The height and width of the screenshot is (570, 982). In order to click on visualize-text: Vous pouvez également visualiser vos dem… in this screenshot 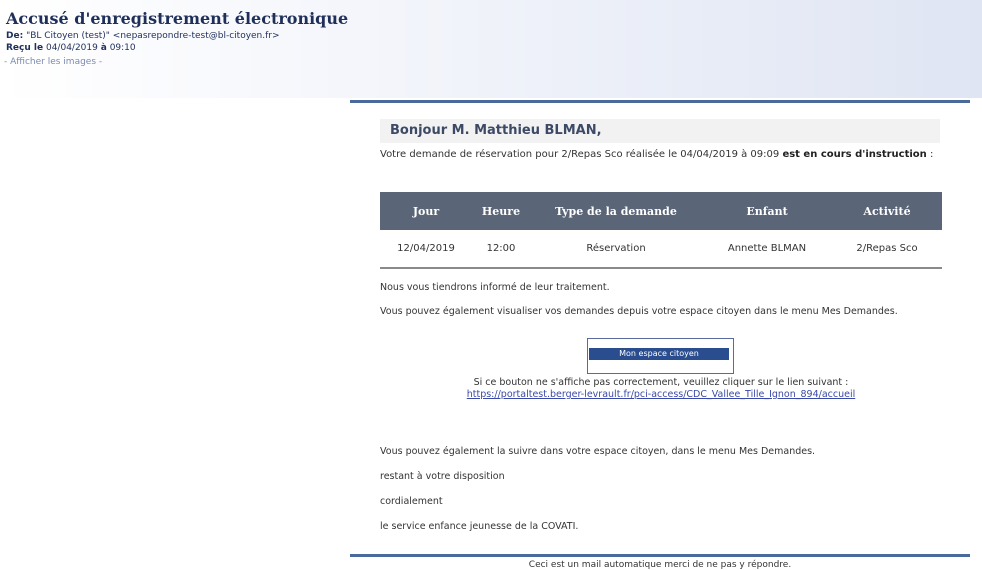, I will do `click(639, 311)`.